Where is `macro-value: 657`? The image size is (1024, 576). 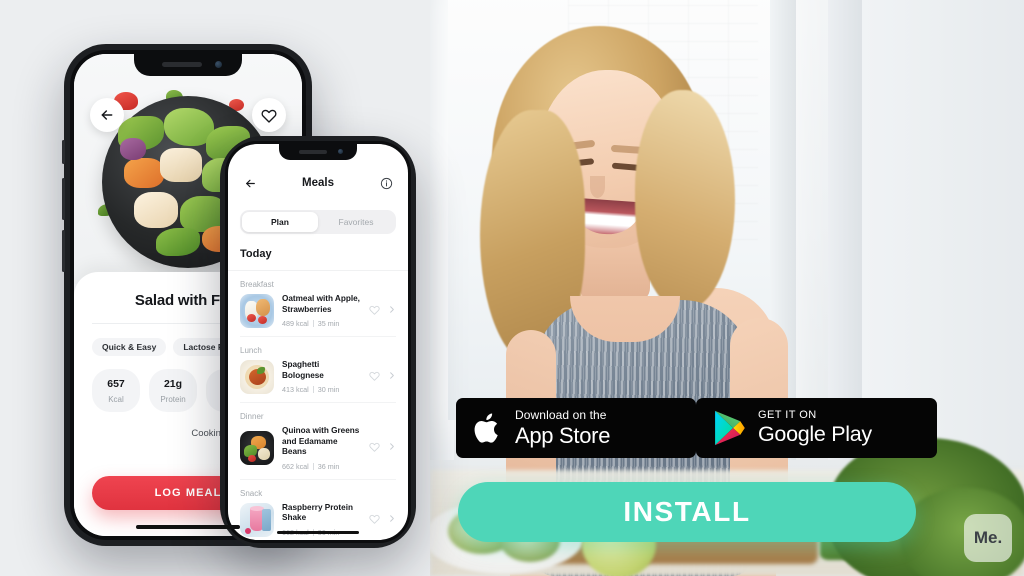 macro-value: 657 is located at coordinates (116, 384).